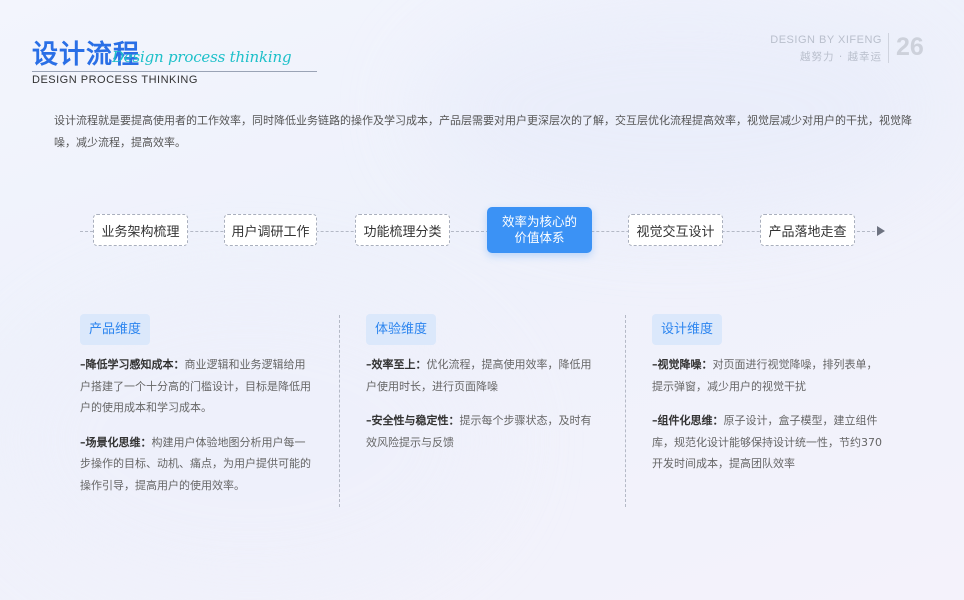 This screenshot has width=964, height=600. I want to click on dimension-item: –效率至上：优化流程，提高使用效率，降低用户使用时长，进行页面降噪, so click(479, 375).